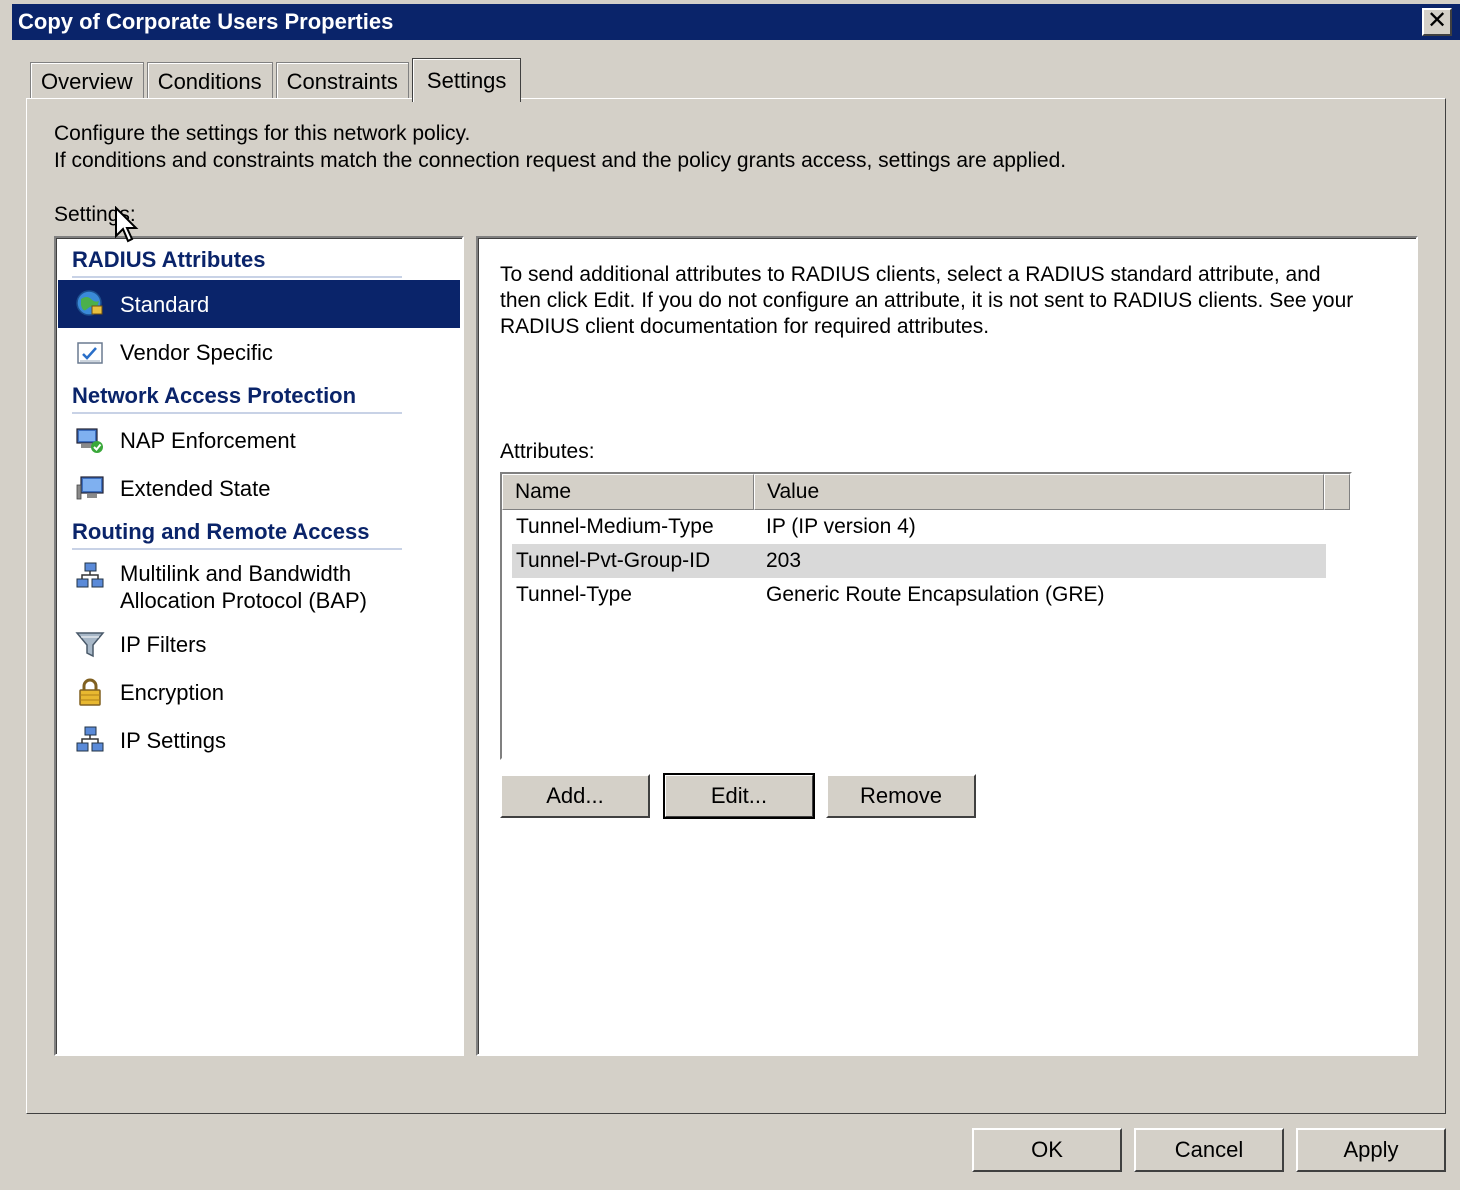 This screenshot has height=1190, width=1460. Describe the element at coordinates (919, 561) in the screenshot. I see `table-row: Tunnel-Pvt-Group-ID 203` at that location.